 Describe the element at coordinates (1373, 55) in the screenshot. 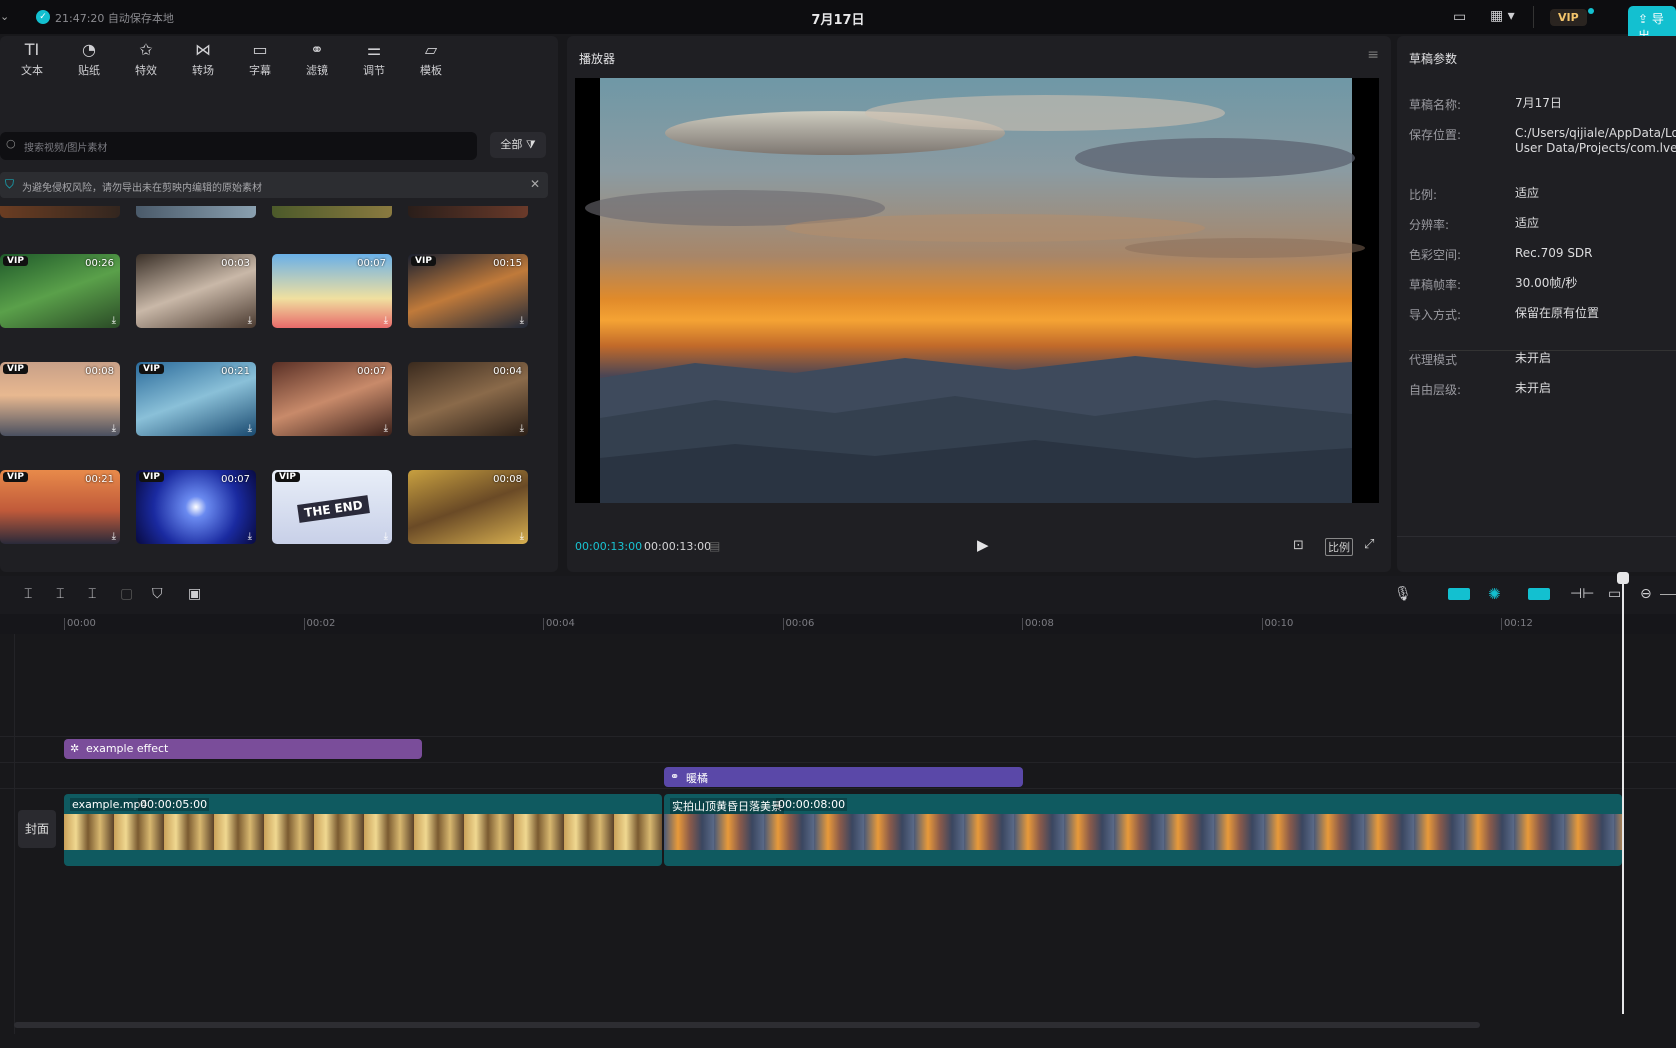

I see `menu-icon: ≡` at that location.